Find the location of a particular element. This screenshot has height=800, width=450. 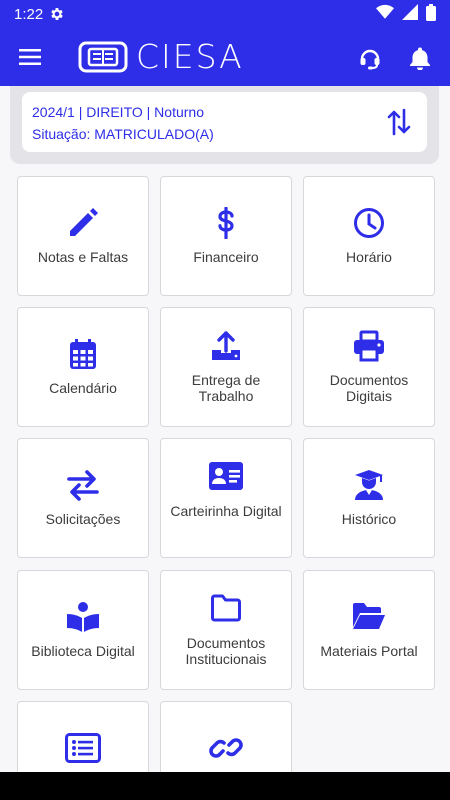

tile-materiais-portal: Materiais Portal is located at coordinates (369, 630).